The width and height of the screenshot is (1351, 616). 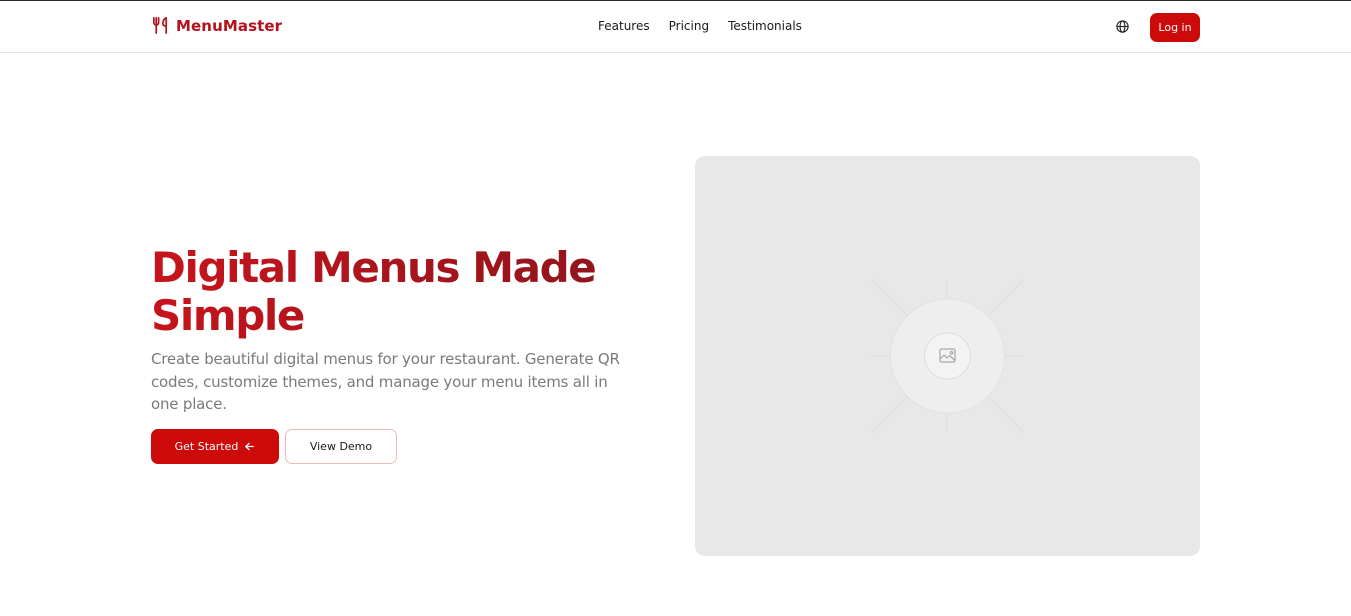 I want to click on arrow-left-icon, so click(x=250, y=446).